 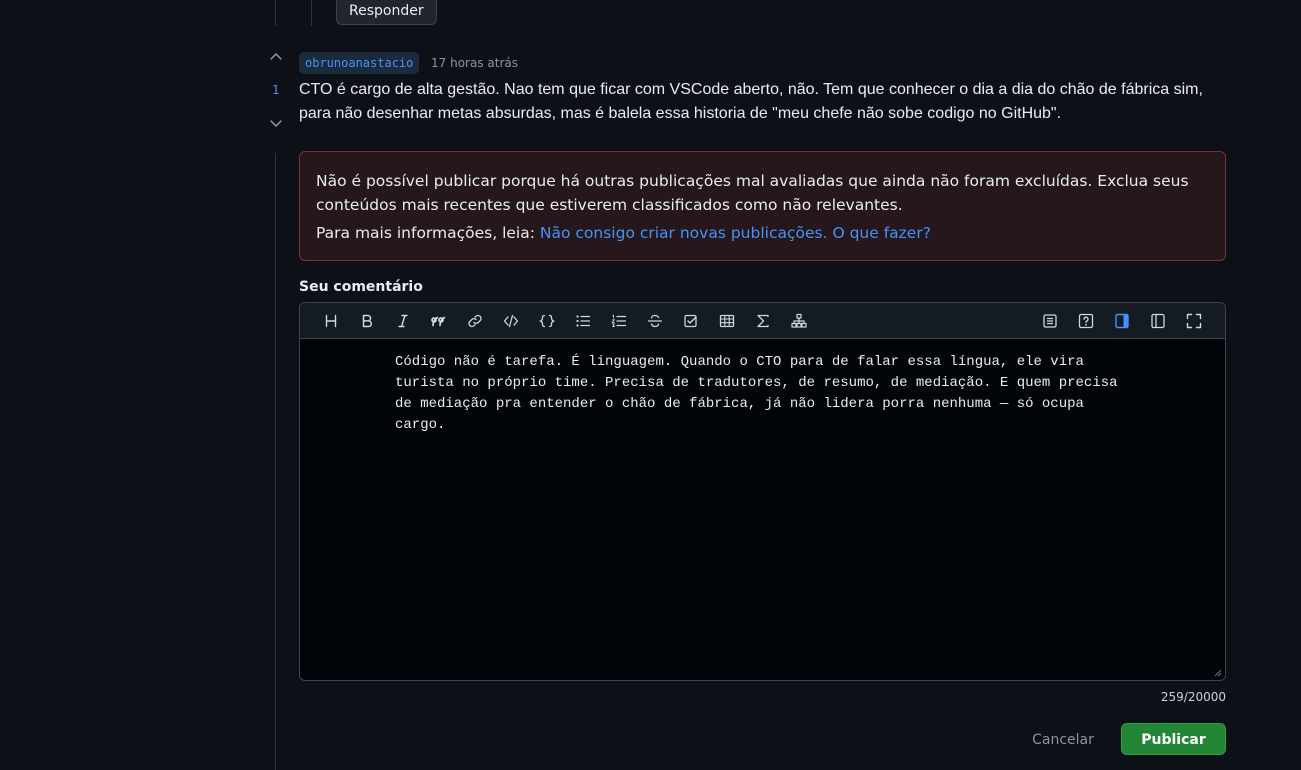 What do you see at coordinates (1050, 321) in the screenshot?
I see `preview-icon` at bounding box center [1050, 321].